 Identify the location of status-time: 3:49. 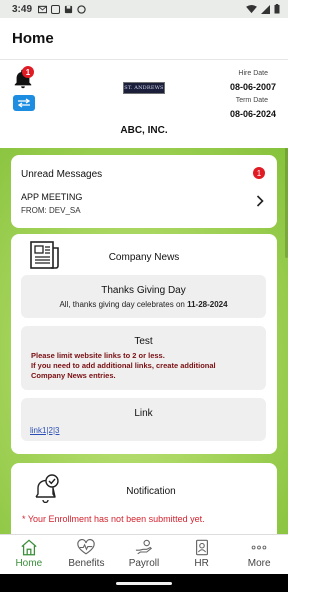
(22, 9).